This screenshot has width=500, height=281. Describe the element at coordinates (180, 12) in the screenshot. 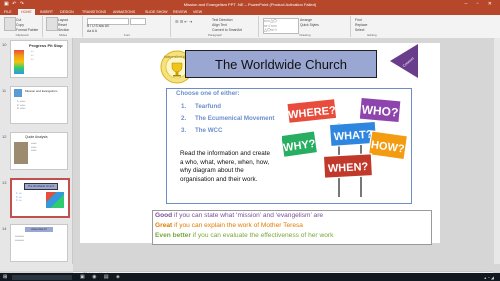

I see `tab-review: REVIEW` at that location.